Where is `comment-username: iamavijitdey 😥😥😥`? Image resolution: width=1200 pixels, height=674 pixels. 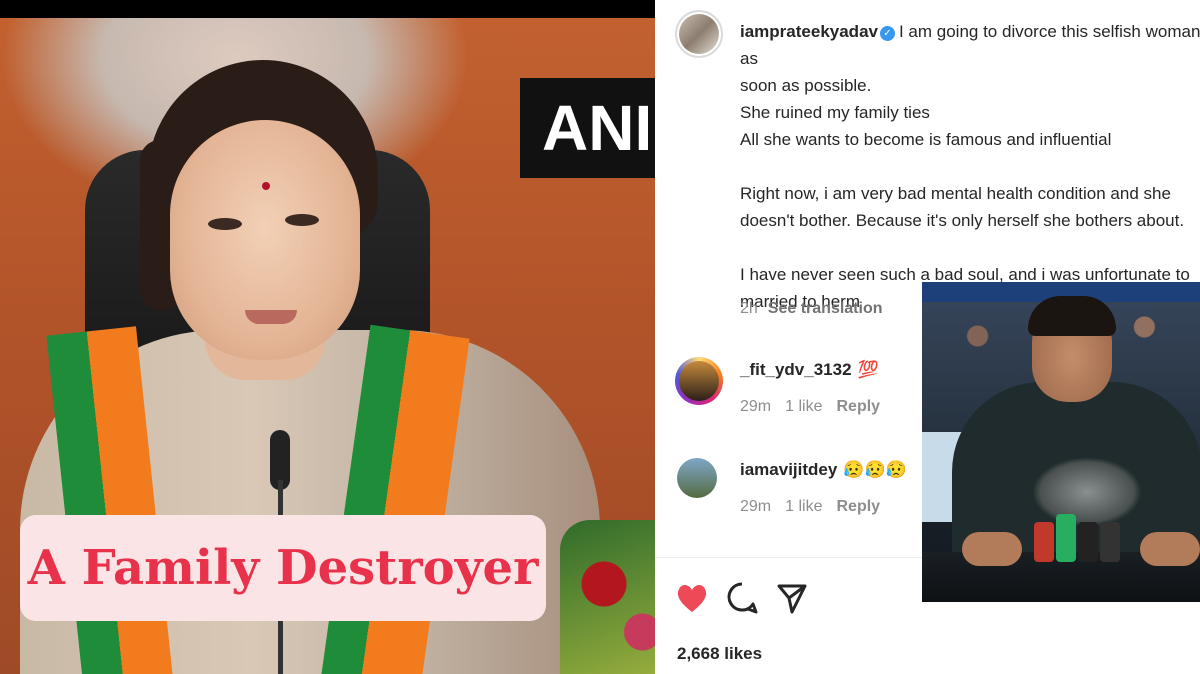
comment-username: iamavijitdey 😥😥😥 is located at coordinates (823, 470).